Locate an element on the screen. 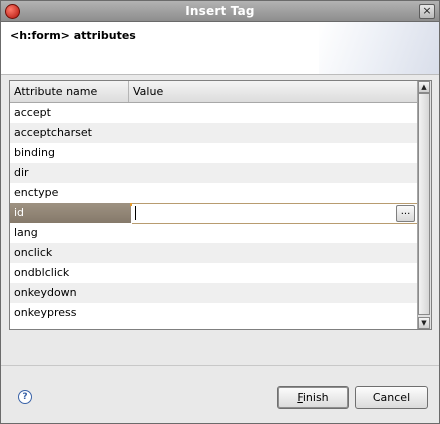 This screenshot has height=424, width=440. attribute-name-cell: binding is located at coordinates (35, 152).